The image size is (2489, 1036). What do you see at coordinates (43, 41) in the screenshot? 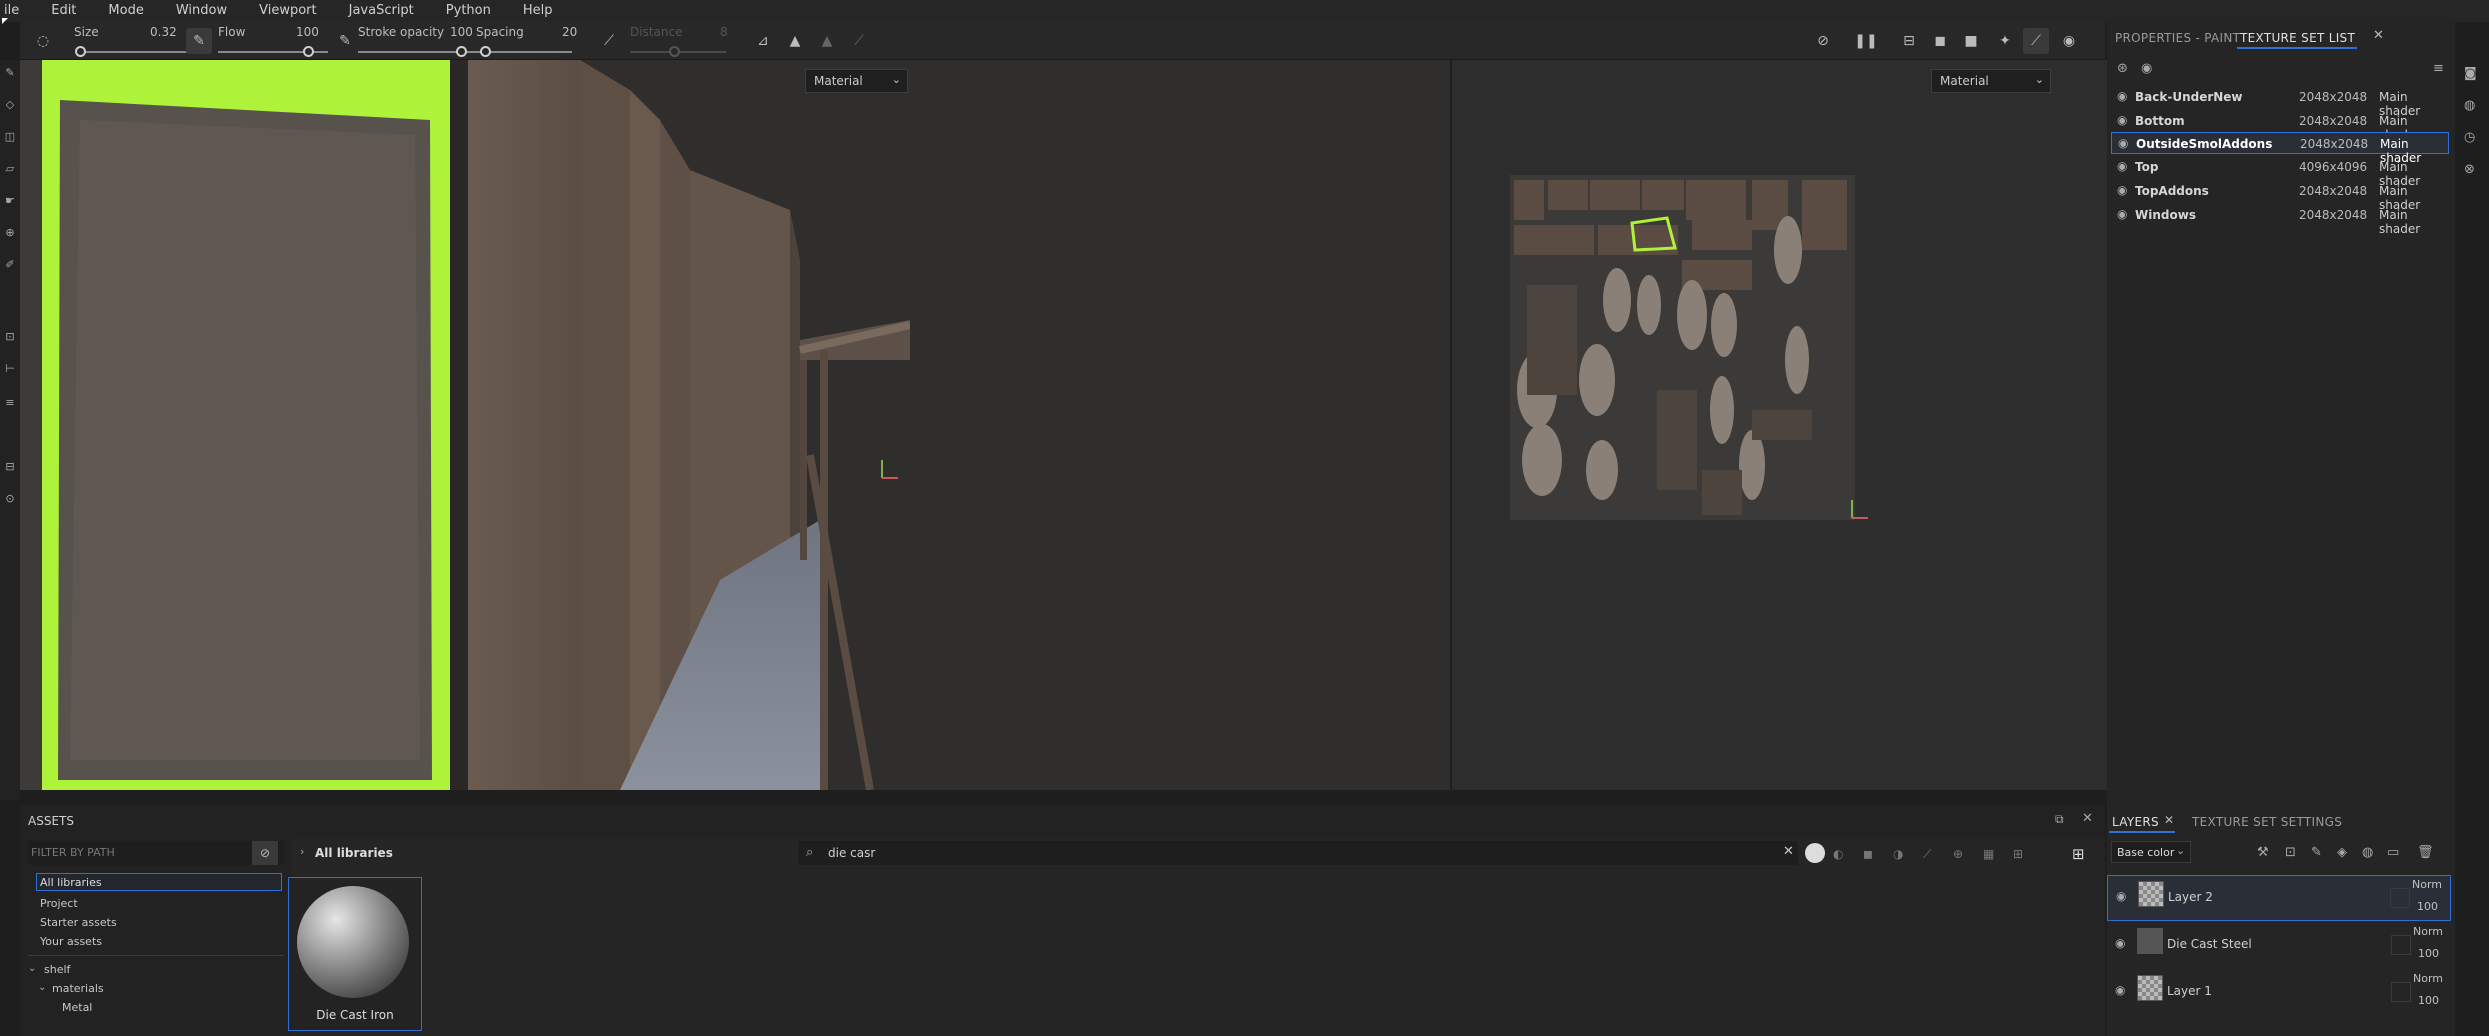
I see `brush-shape-icon: ◌` at bounding box center [43, 41].